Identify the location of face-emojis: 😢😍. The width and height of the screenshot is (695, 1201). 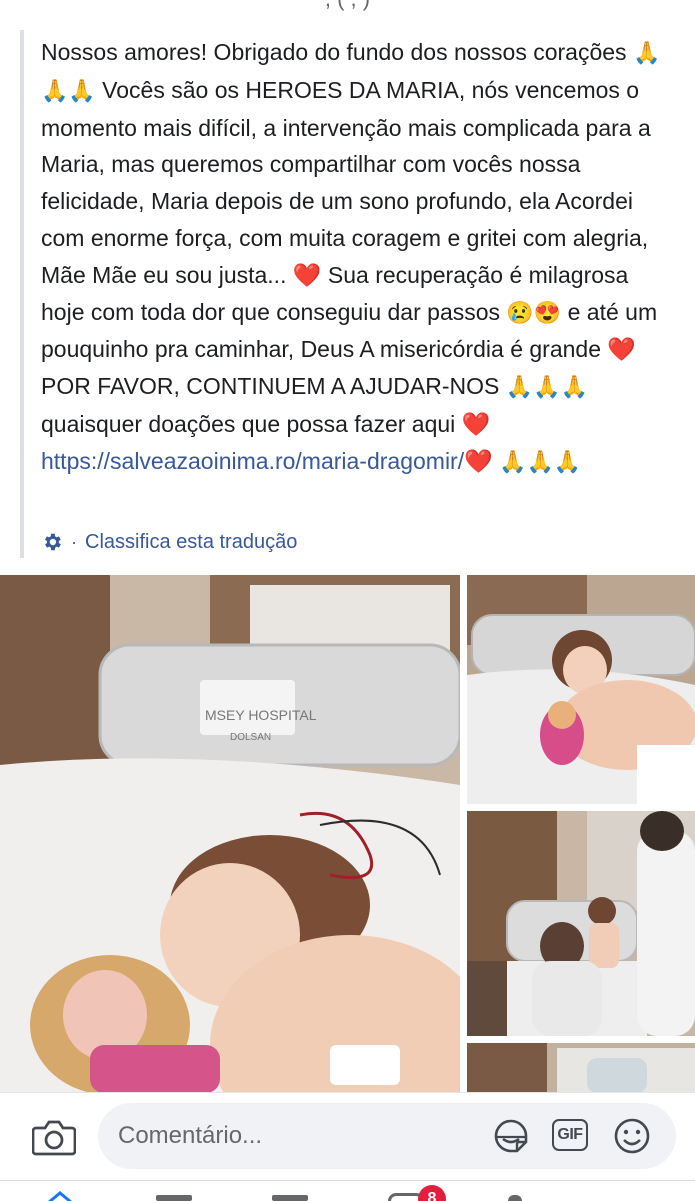
(534, 312).